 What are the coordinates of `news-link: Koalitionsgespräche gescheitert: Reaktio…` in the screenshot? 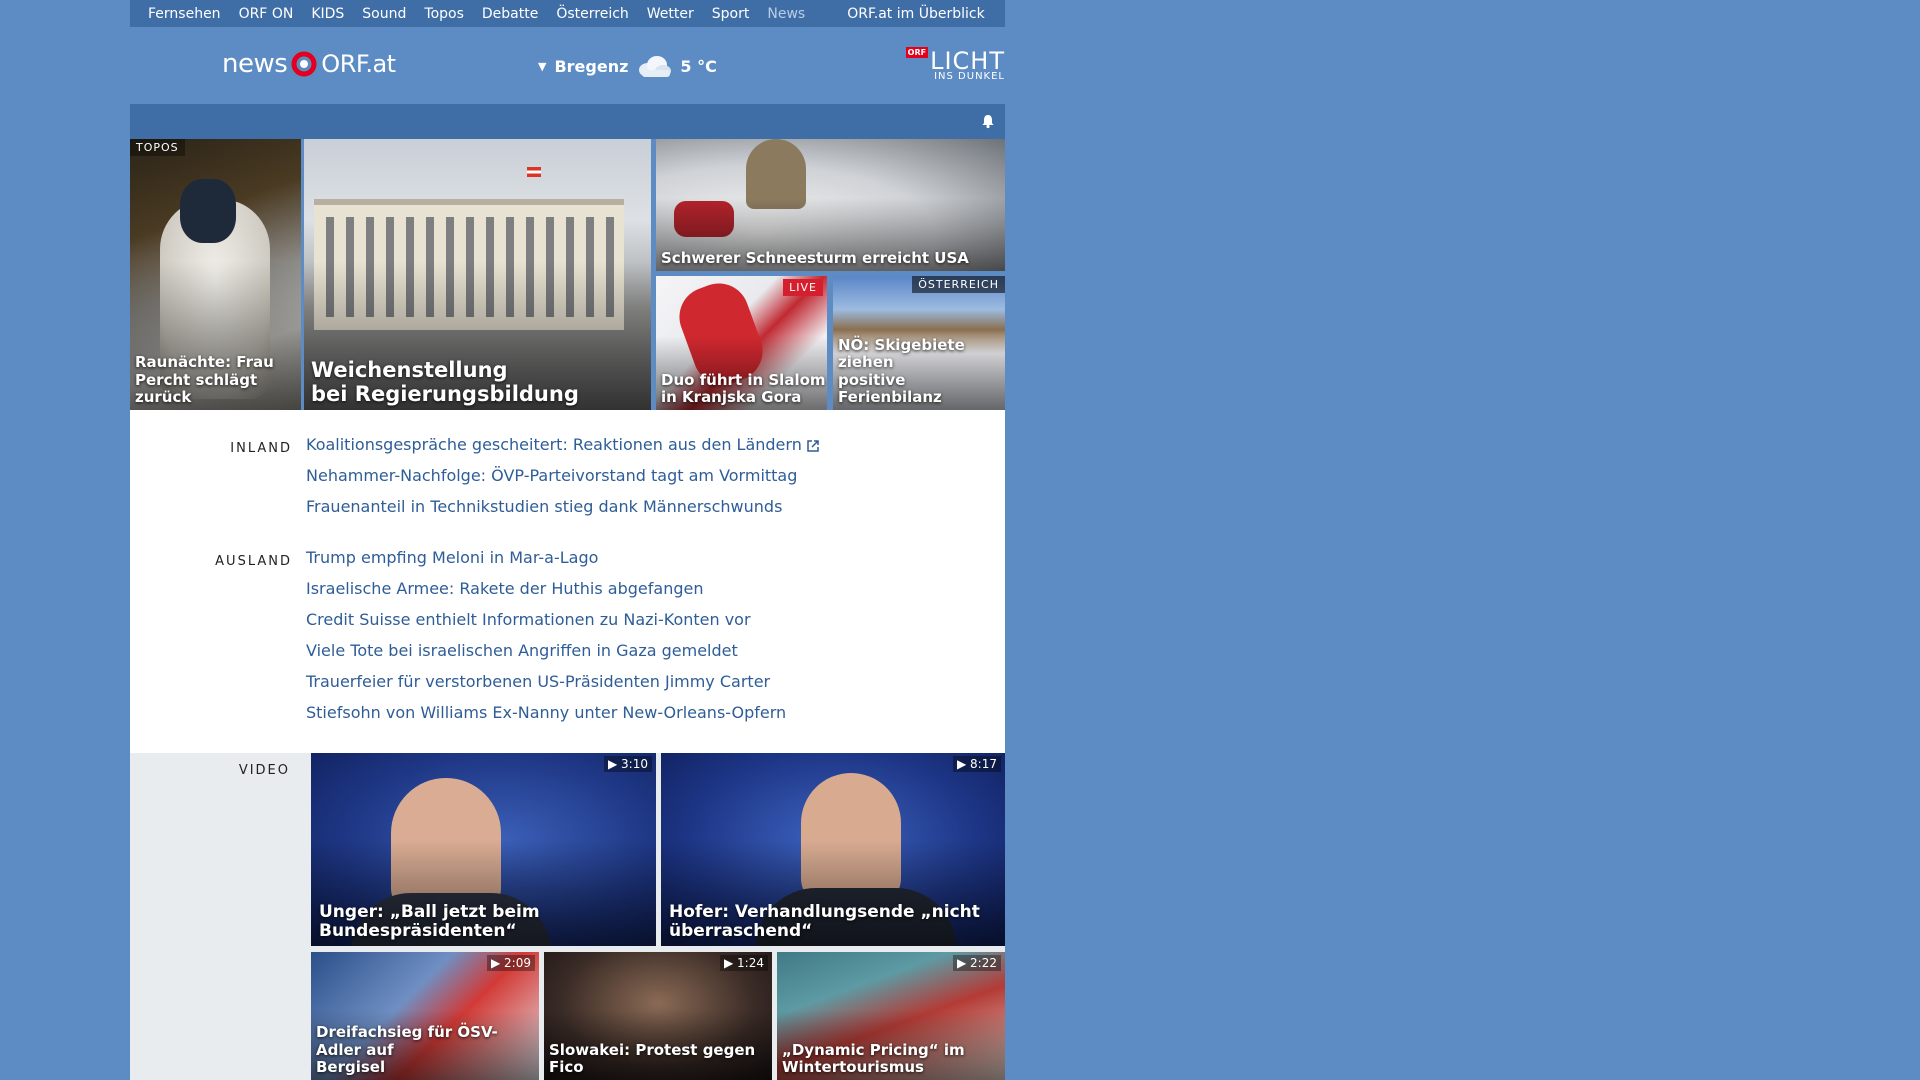 It's located at (563, 444).